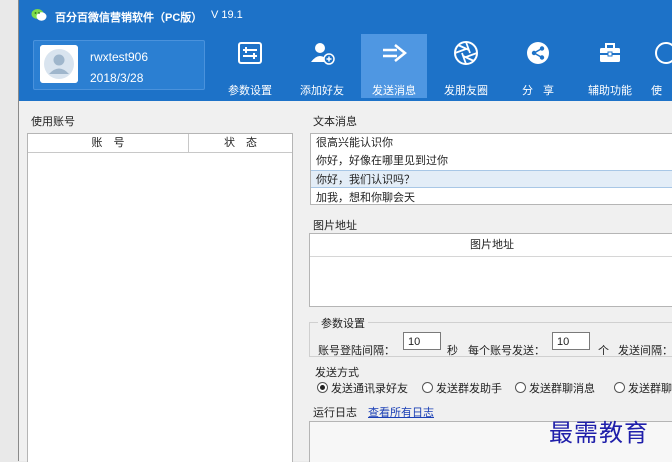 This screenshot has height=462, width=672. What do you see at coordinates (452, 351) in the screenshot?
I see `login-interval-unit: 秒` at bounding box center [452, 351].